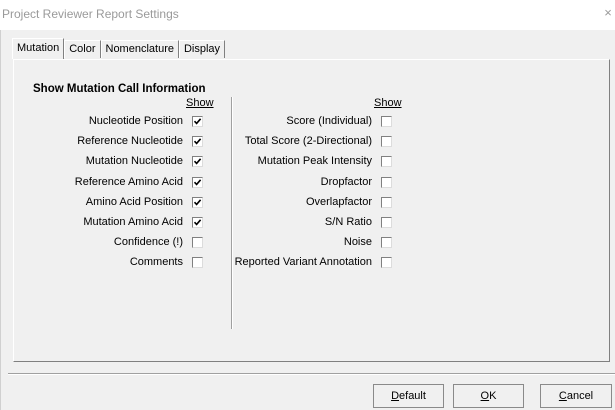  I want to click on window-title: Project Reviewer Report Settings, so click(90, 14).